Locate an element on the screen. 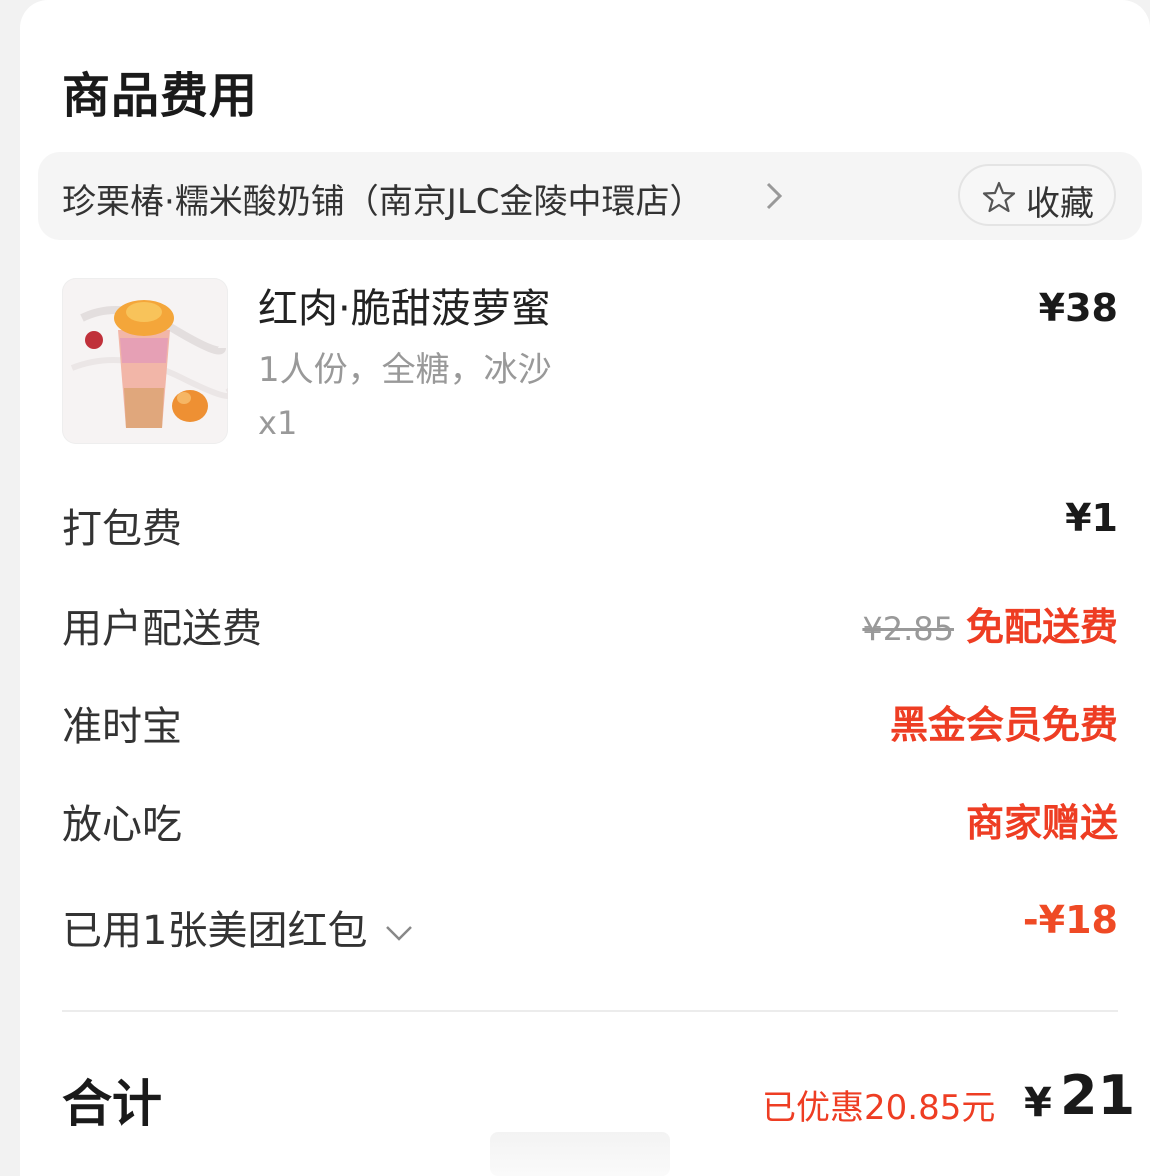  product-spec: 1人份，全糖，冰沙 is located at coordinates (405, 370).